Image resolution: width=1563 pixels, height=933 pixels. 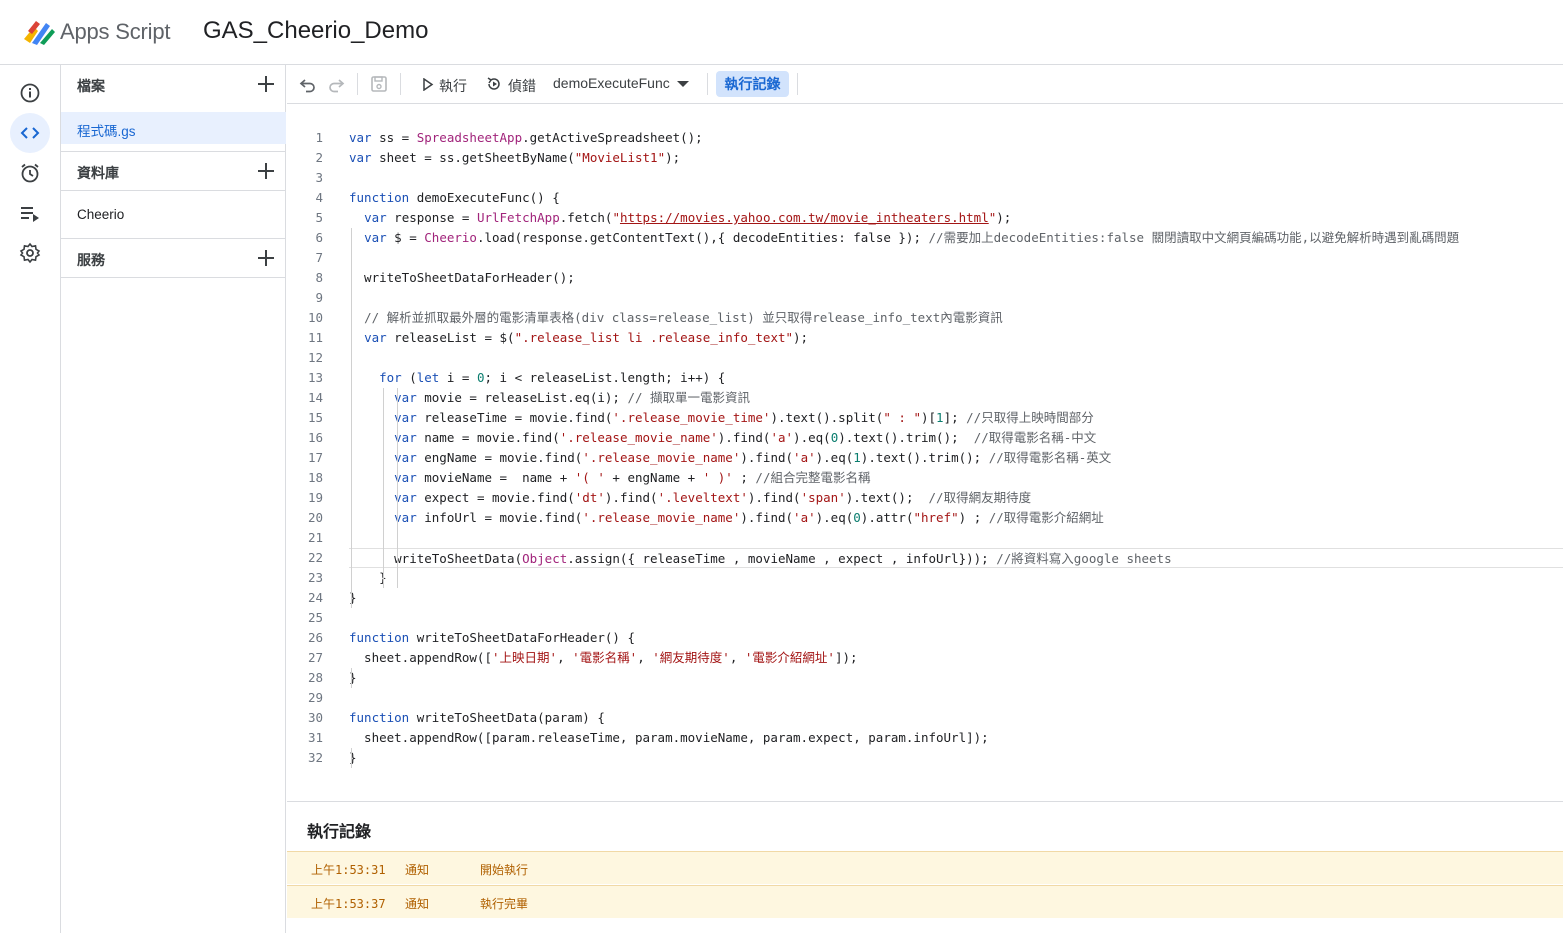 I want to click on apps-script-logo, so click(x=39, y=32).